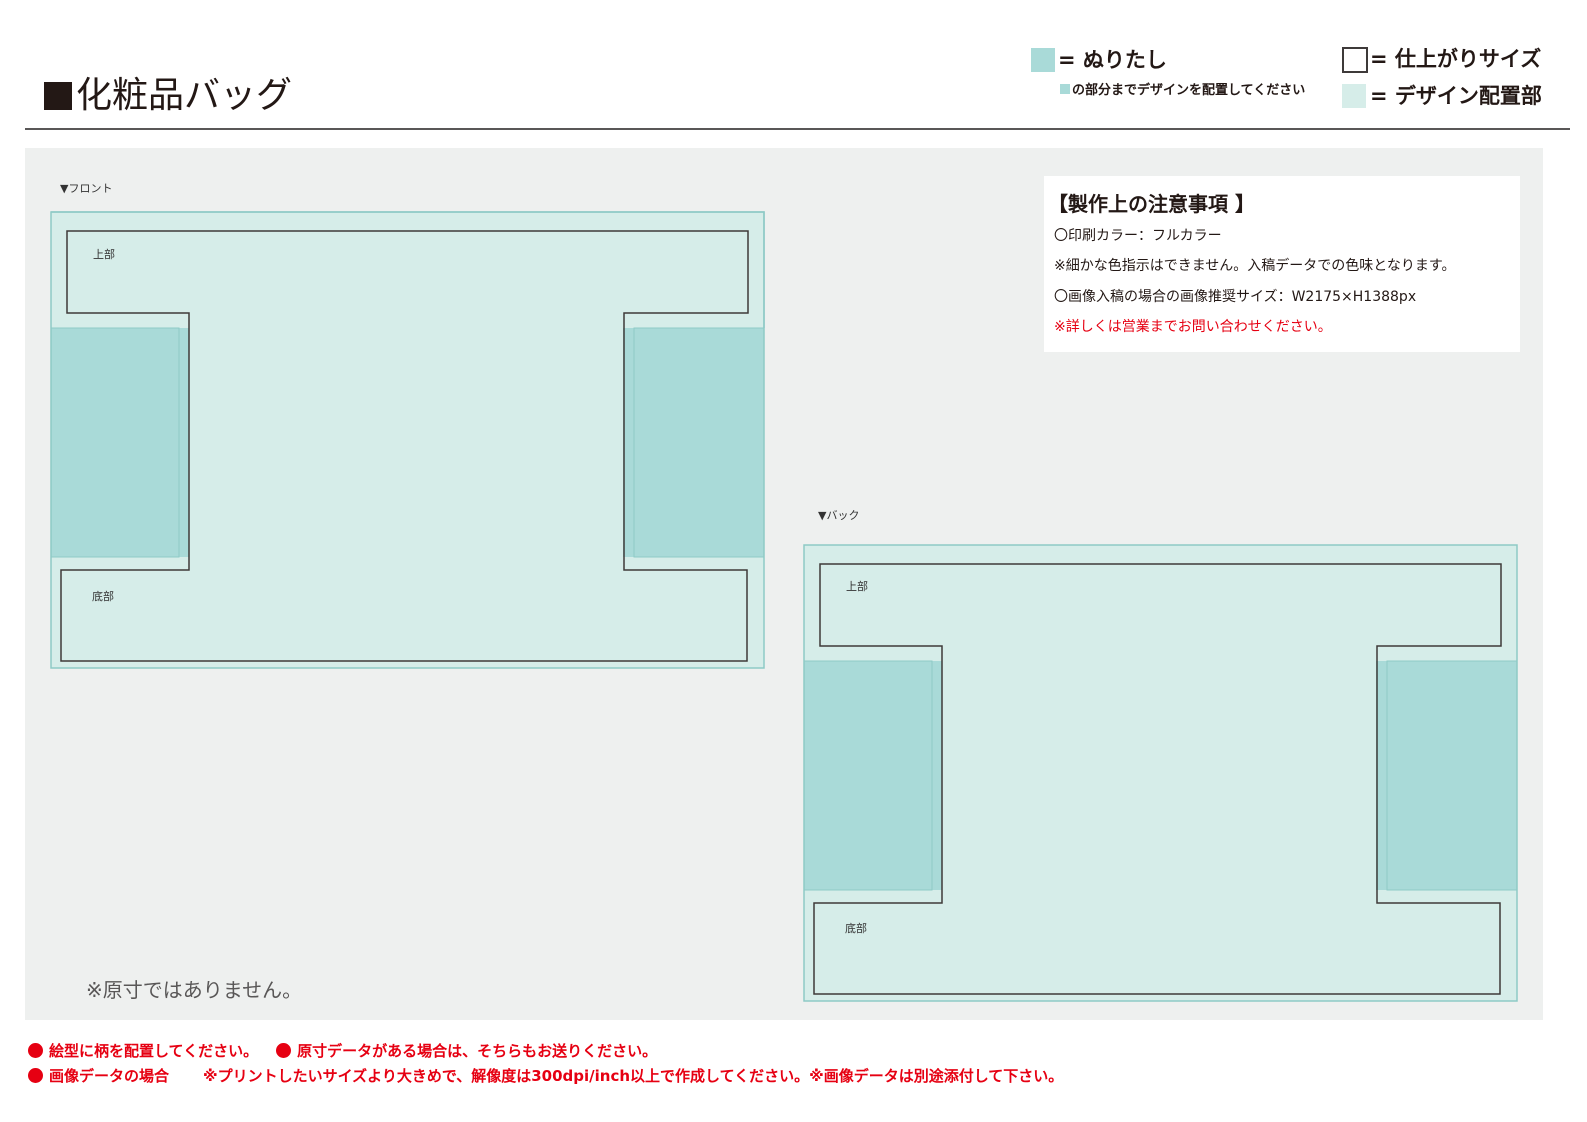 This screenshot has height=1122, width=1587. Describe the element at coordinates (1112, 60) in the screenshot. I see `bleed-legend-label: = ぬりたし` at that location.